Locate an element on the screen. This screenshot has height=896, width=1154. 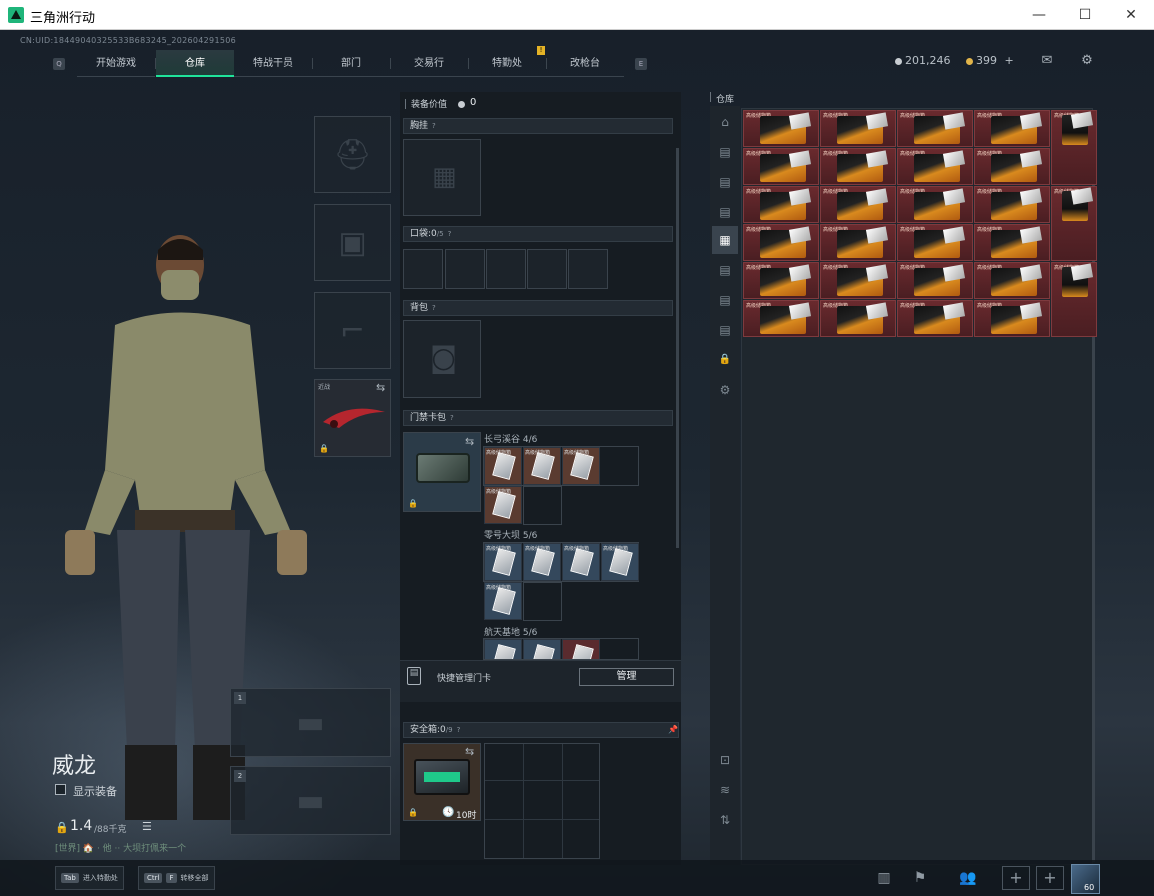
avatar: 60 is located at coordinates (1085, 879).